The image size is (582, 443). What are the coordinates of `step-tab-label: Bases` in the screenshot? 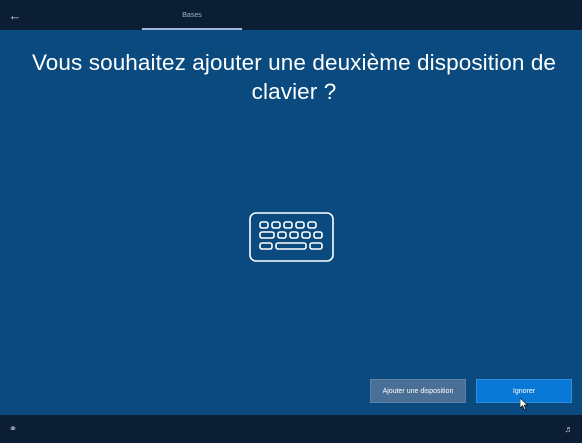 It's located at (192, 15).